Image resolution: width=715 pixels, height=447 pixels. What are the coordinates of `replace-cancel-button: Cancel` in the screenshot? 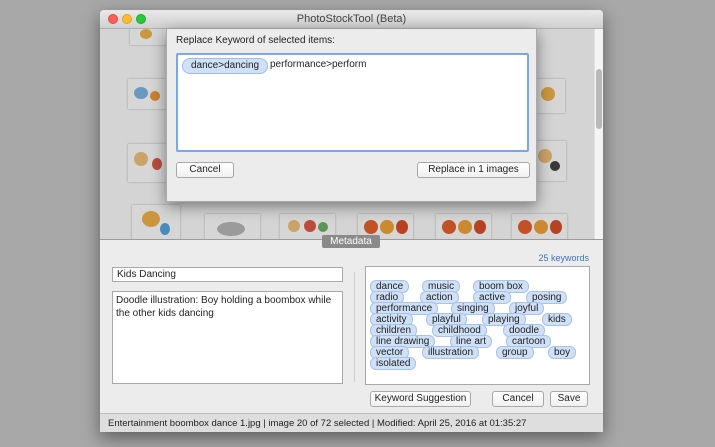 It's located at (205, 170).